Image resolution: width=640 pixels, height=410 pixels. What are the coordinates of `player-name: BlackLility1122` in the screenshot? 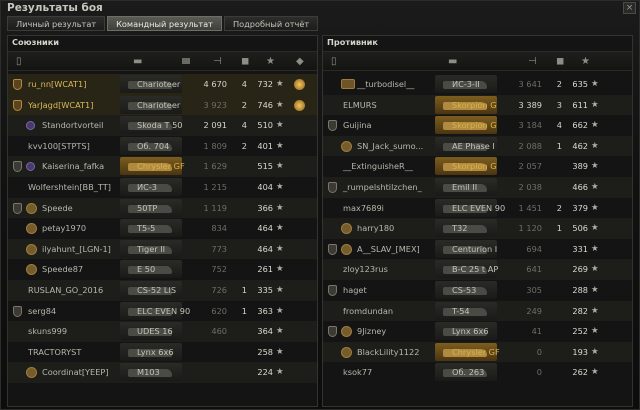 It's located at (388, 351).